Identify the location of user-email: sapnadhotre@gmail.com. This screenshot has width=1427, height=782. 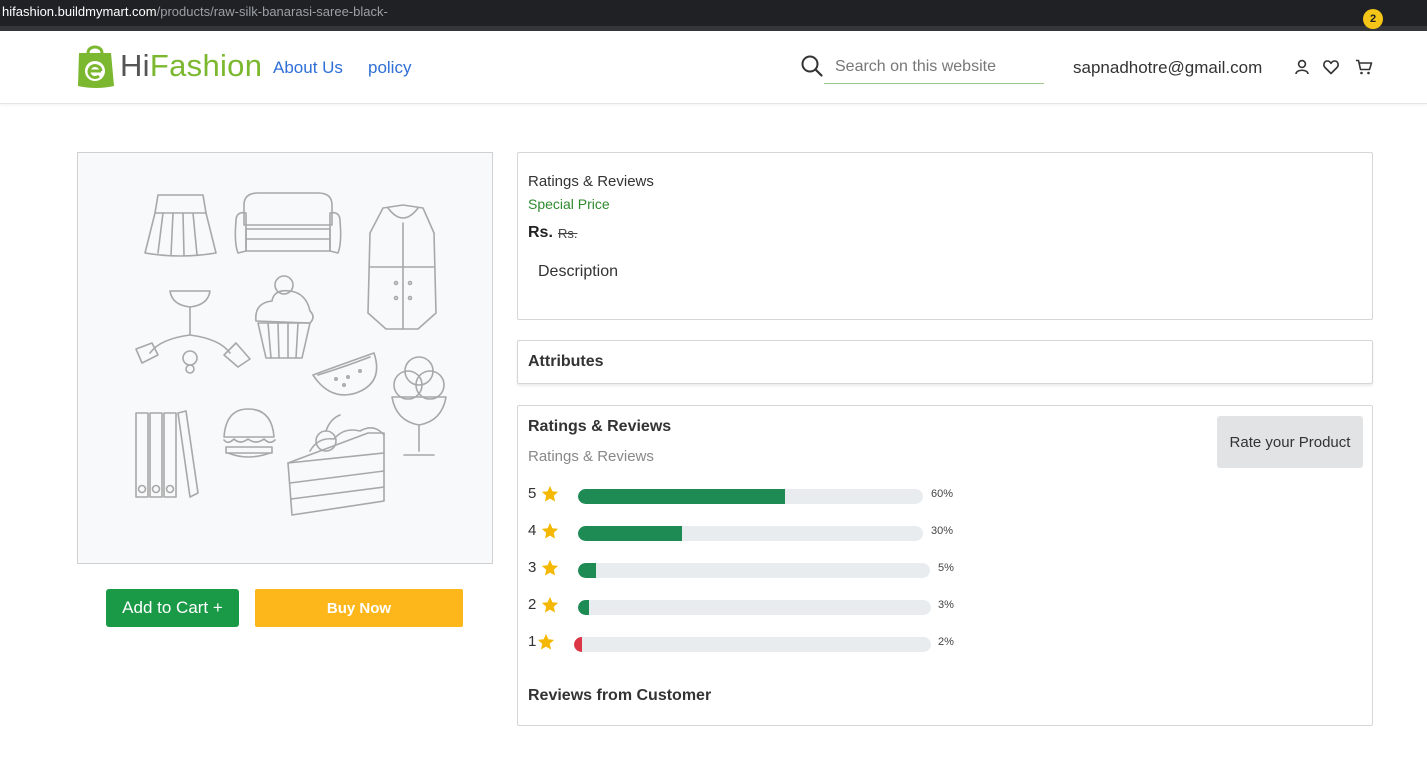
(1167, 68).